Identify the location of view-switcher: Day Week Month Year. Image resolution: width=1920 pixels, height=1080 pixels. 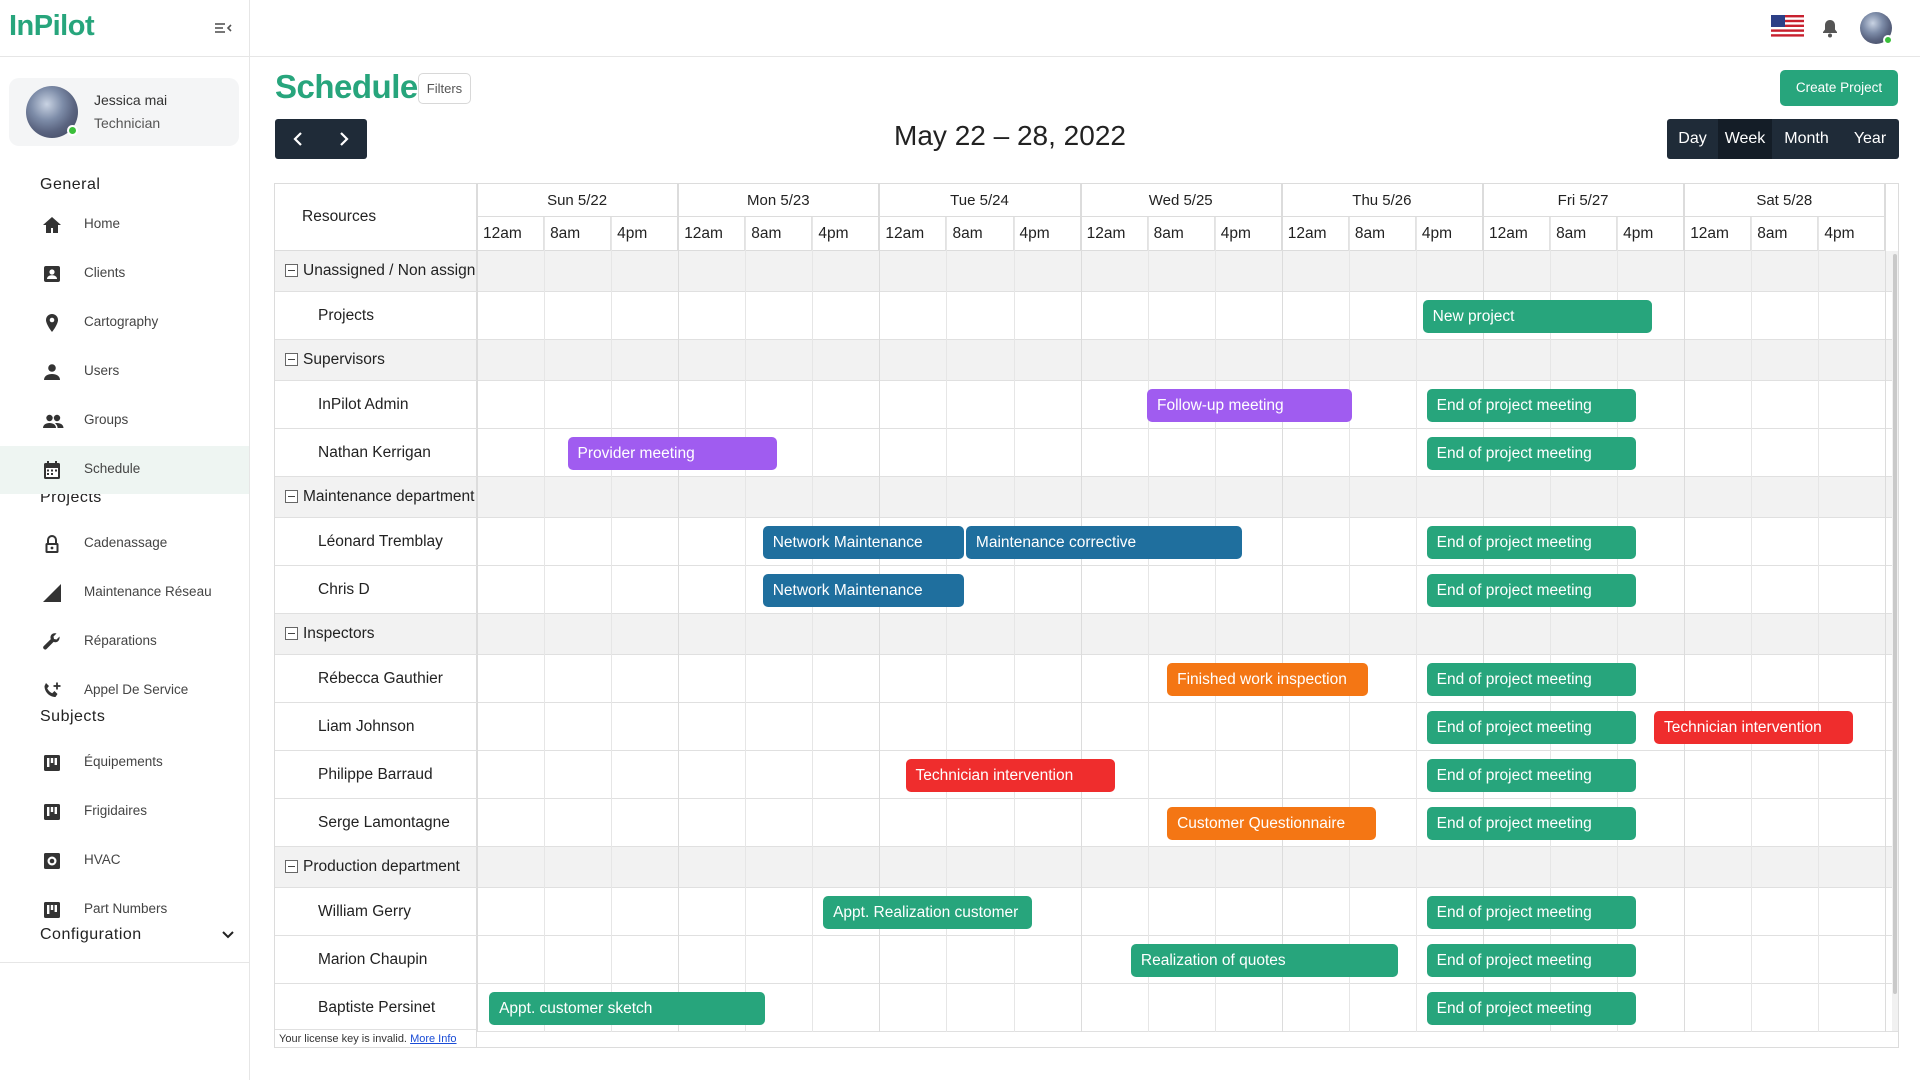
(1783, 139).